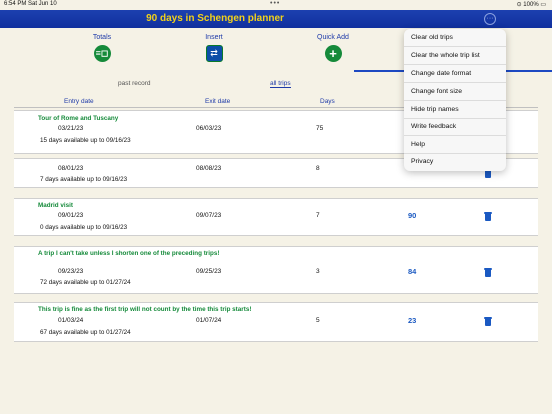 This screenshot has width=552, height=414. What do you see at coordinates (134, 83) in the screenshot?
I see `tab-past-record: past record` at bounding box center [134, 83].